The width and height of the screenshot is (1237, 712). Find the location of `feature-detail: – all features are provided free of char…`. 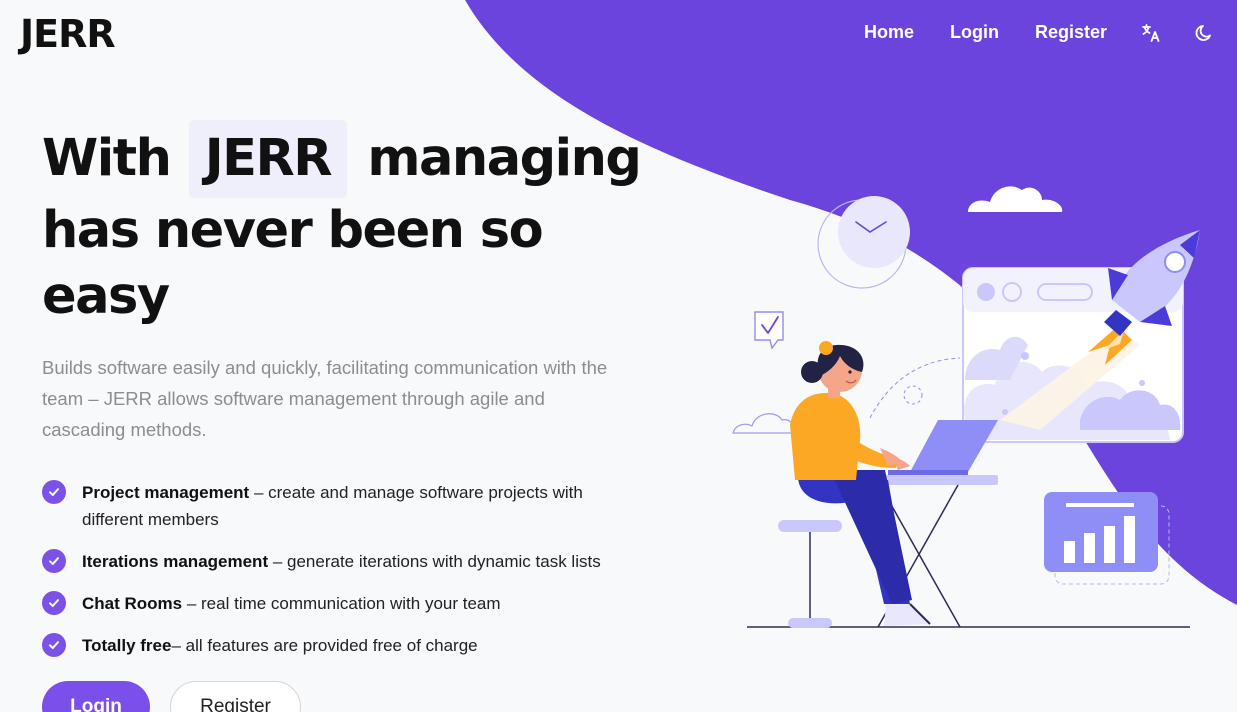

feature-detail: – all features are provided free of char… is located at coordinates (324, 645).